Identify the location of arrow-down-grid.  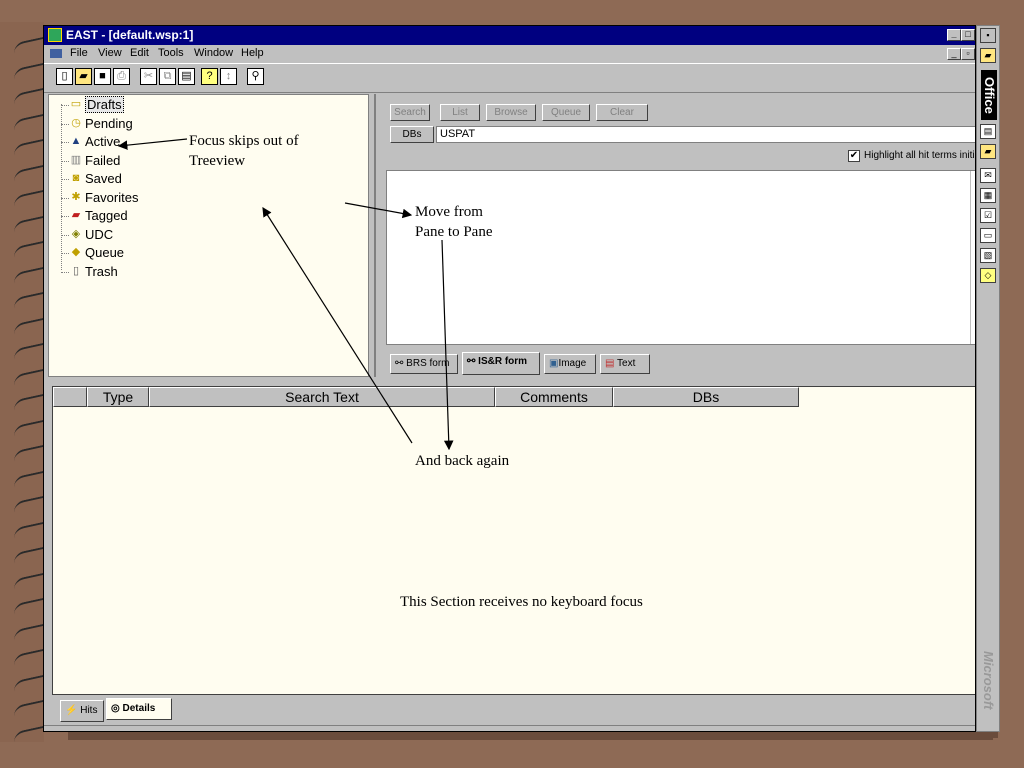
(447, 345).